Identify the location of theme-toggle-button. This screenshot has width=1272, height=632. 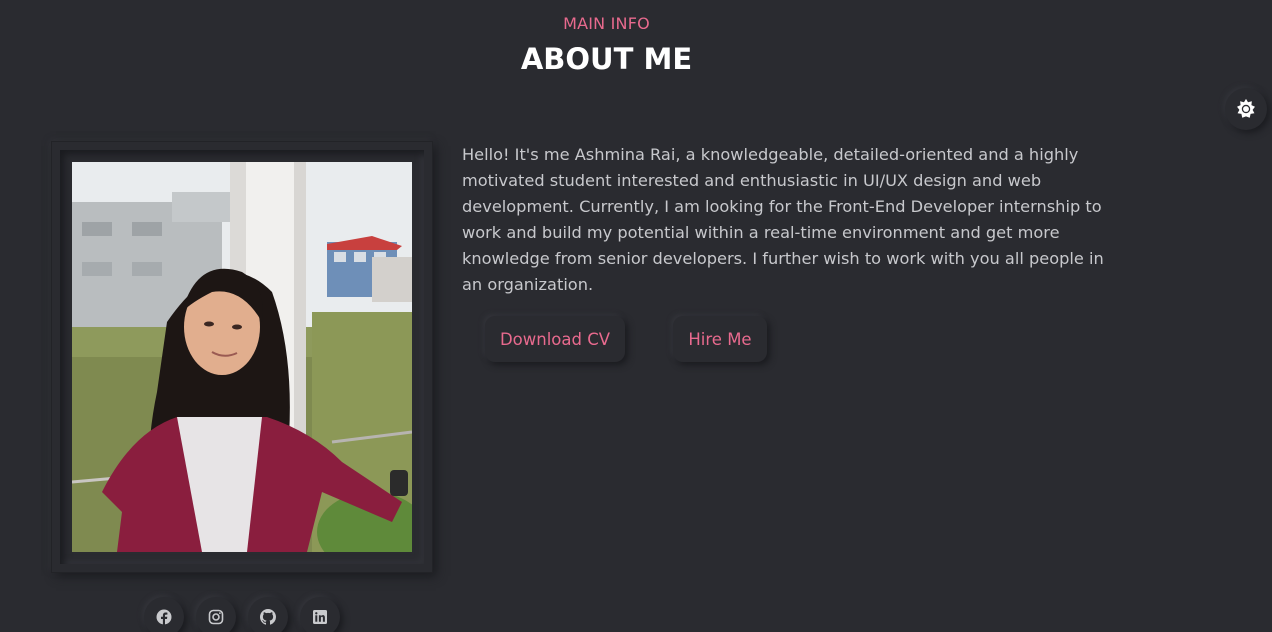
(1246, 109).